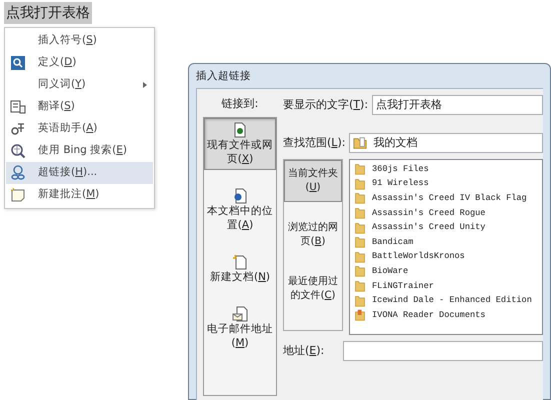 The image size is (551, 400). Describe the element at coordinates (240, 262) in the screenshot. I see `new-document-icon` at that location.